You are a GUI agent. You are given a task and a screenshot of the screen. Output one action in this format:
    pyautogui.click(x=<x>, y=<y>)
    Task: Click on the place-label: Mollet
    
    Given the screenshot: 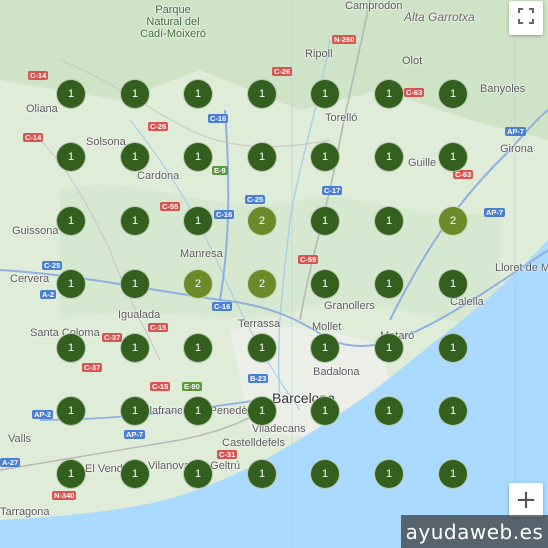 What is the action you would take?
    pyautogui.click(x=327, y=327)
    